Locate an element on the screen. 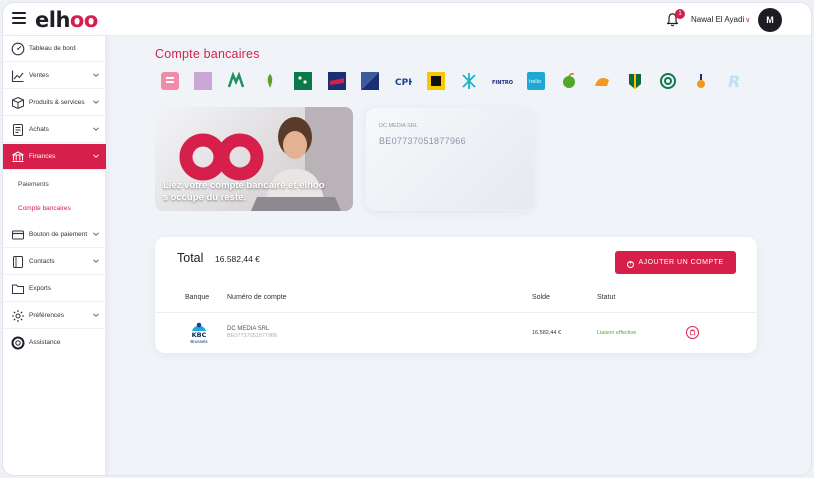 Image resolution: width=814 pixels, height=478 pixels. bank-logo-icon: CPH is located at coordinates (403, 81).